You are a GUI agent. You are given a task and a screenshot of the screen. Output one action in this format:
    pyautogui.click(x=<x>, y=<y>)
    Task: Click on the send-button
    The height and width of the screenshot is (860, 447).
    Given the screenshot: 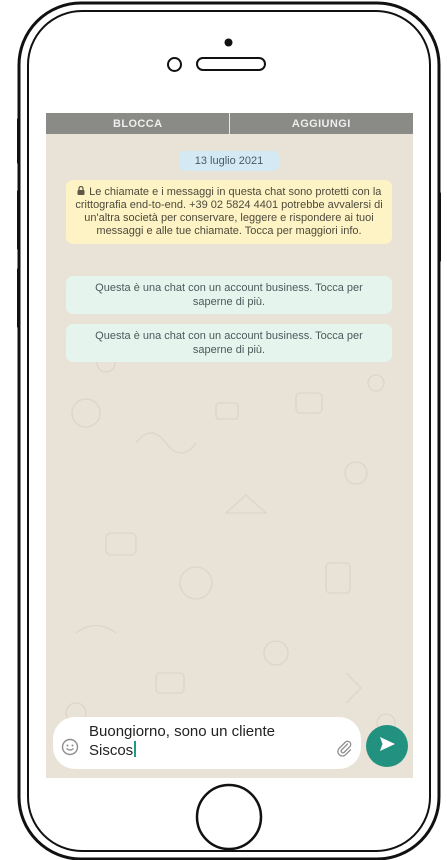 What is the action you would take?
    pyautogui.click(x=387, y=746)
    